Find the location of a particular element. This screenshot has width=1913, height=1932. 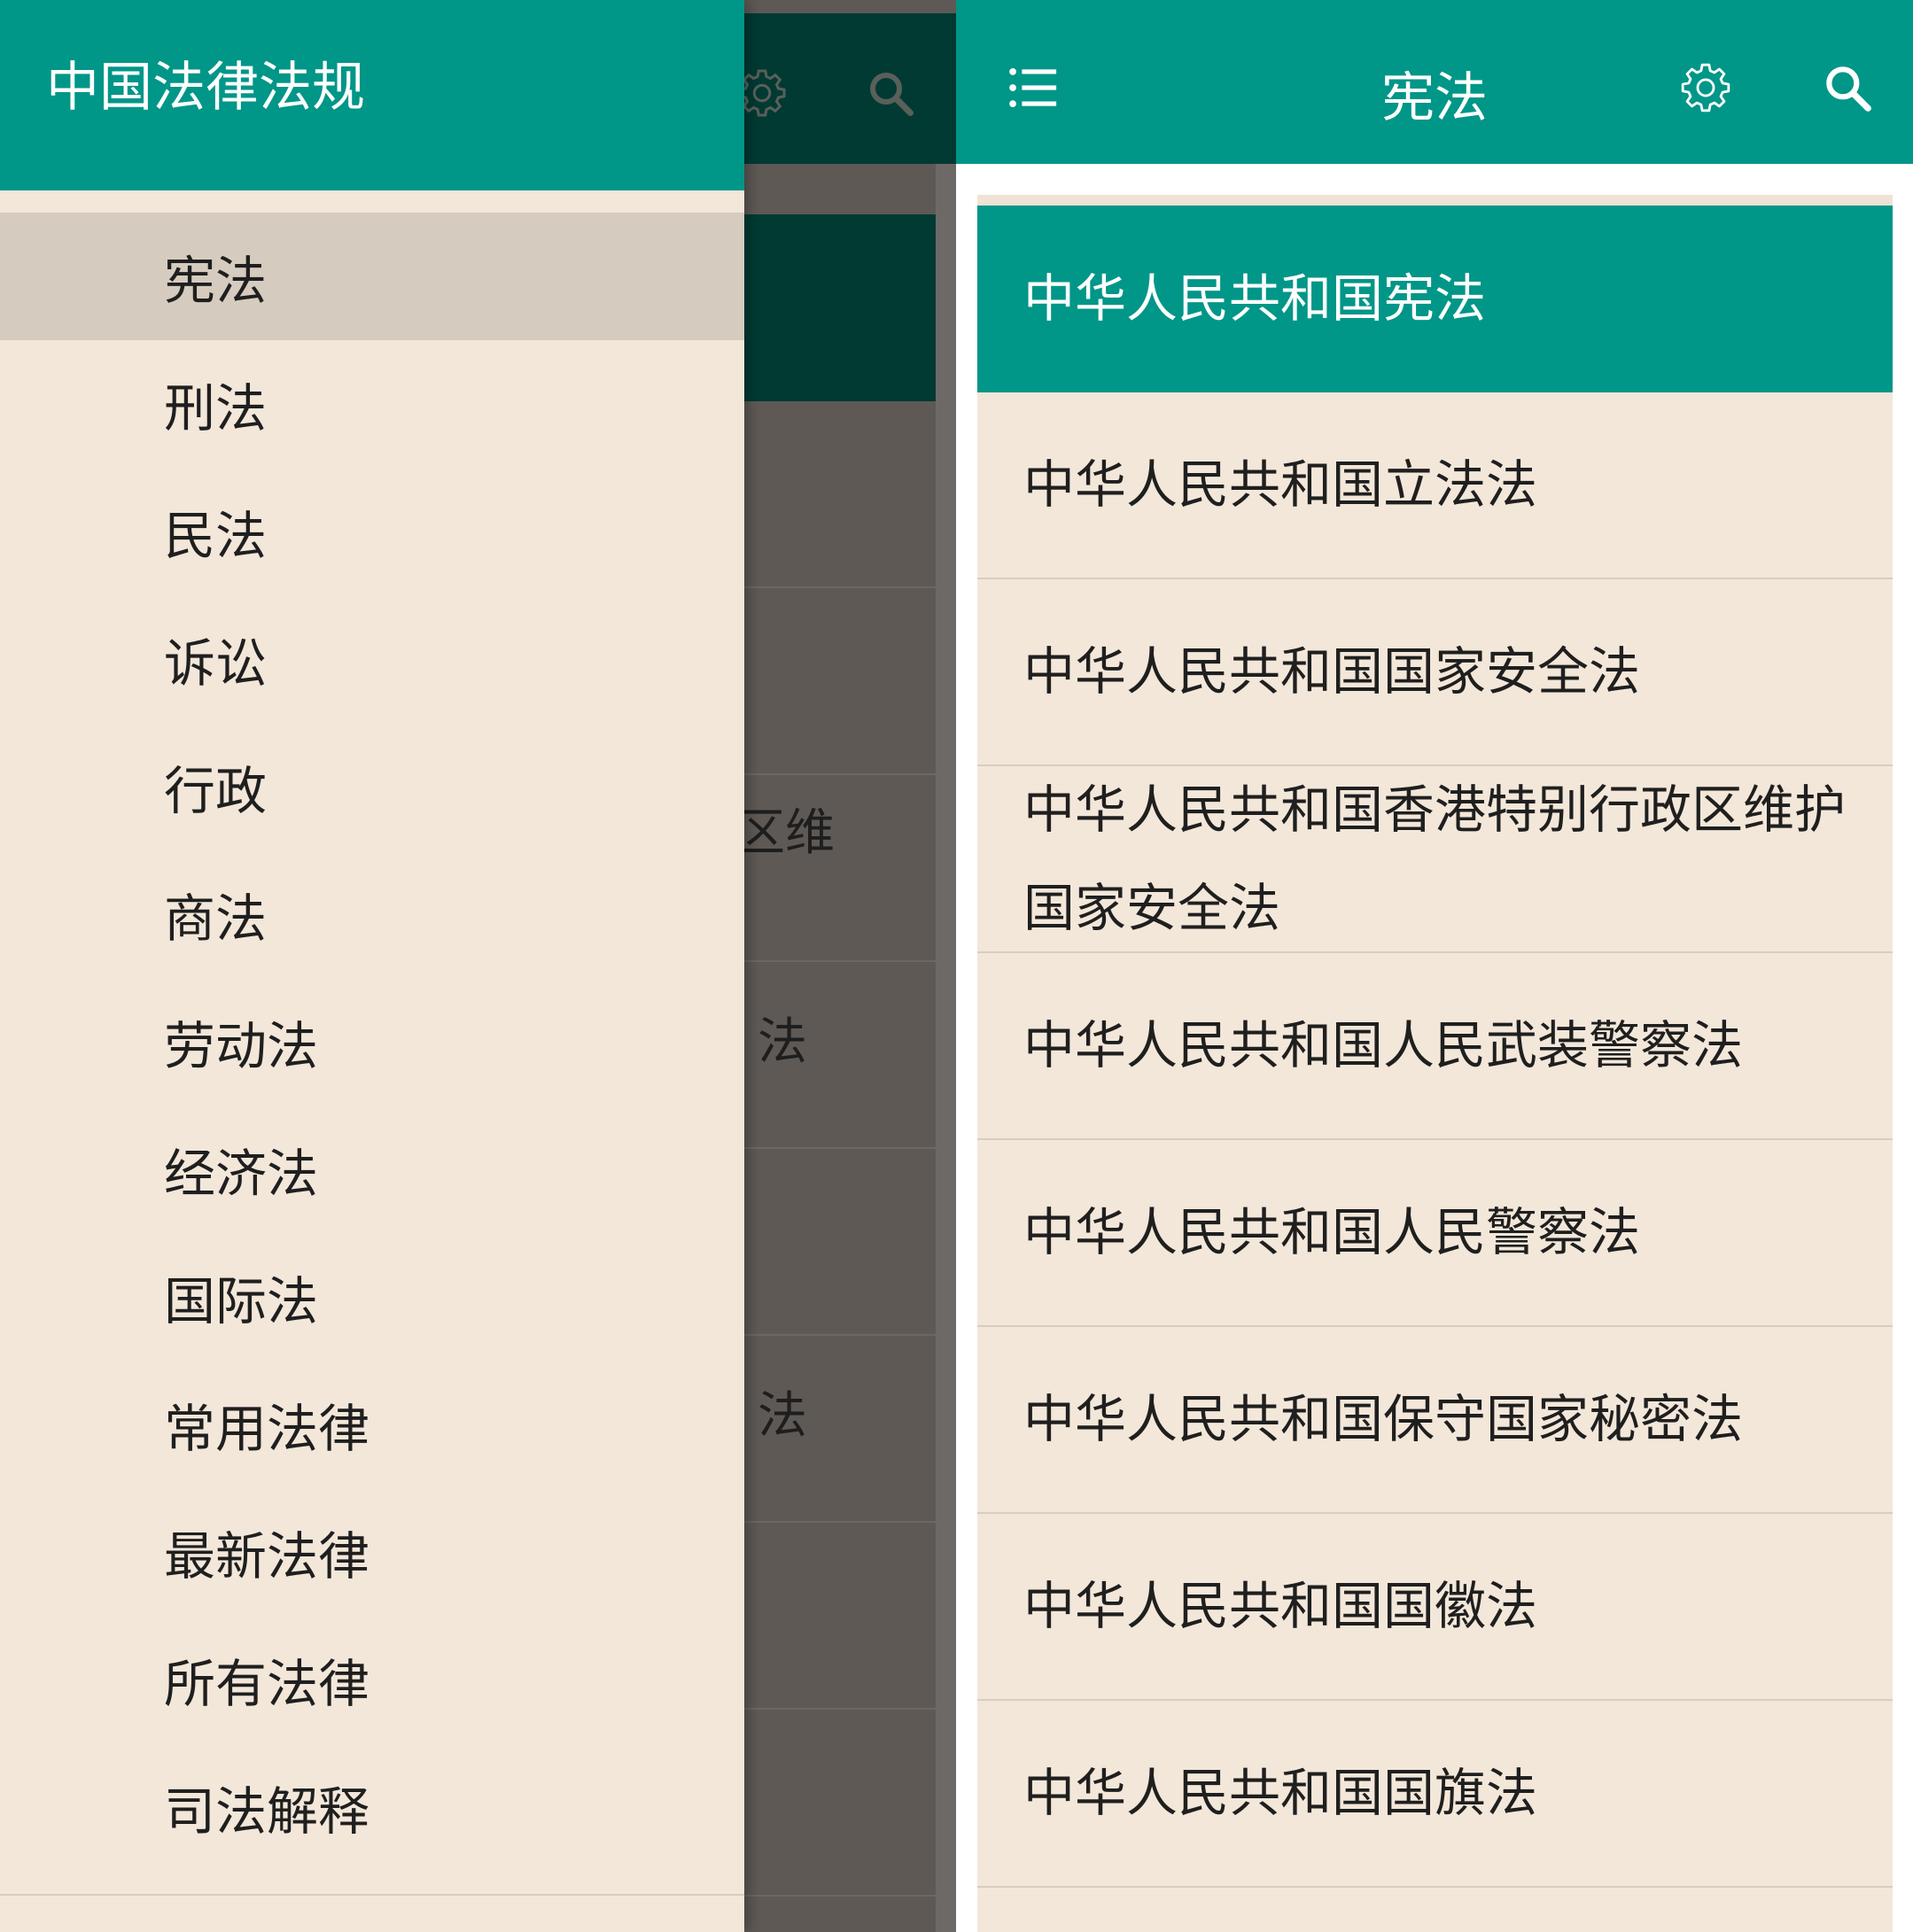

list-item: 中华人民共和国人民警察法 is located at coordinates (1435, 1233).